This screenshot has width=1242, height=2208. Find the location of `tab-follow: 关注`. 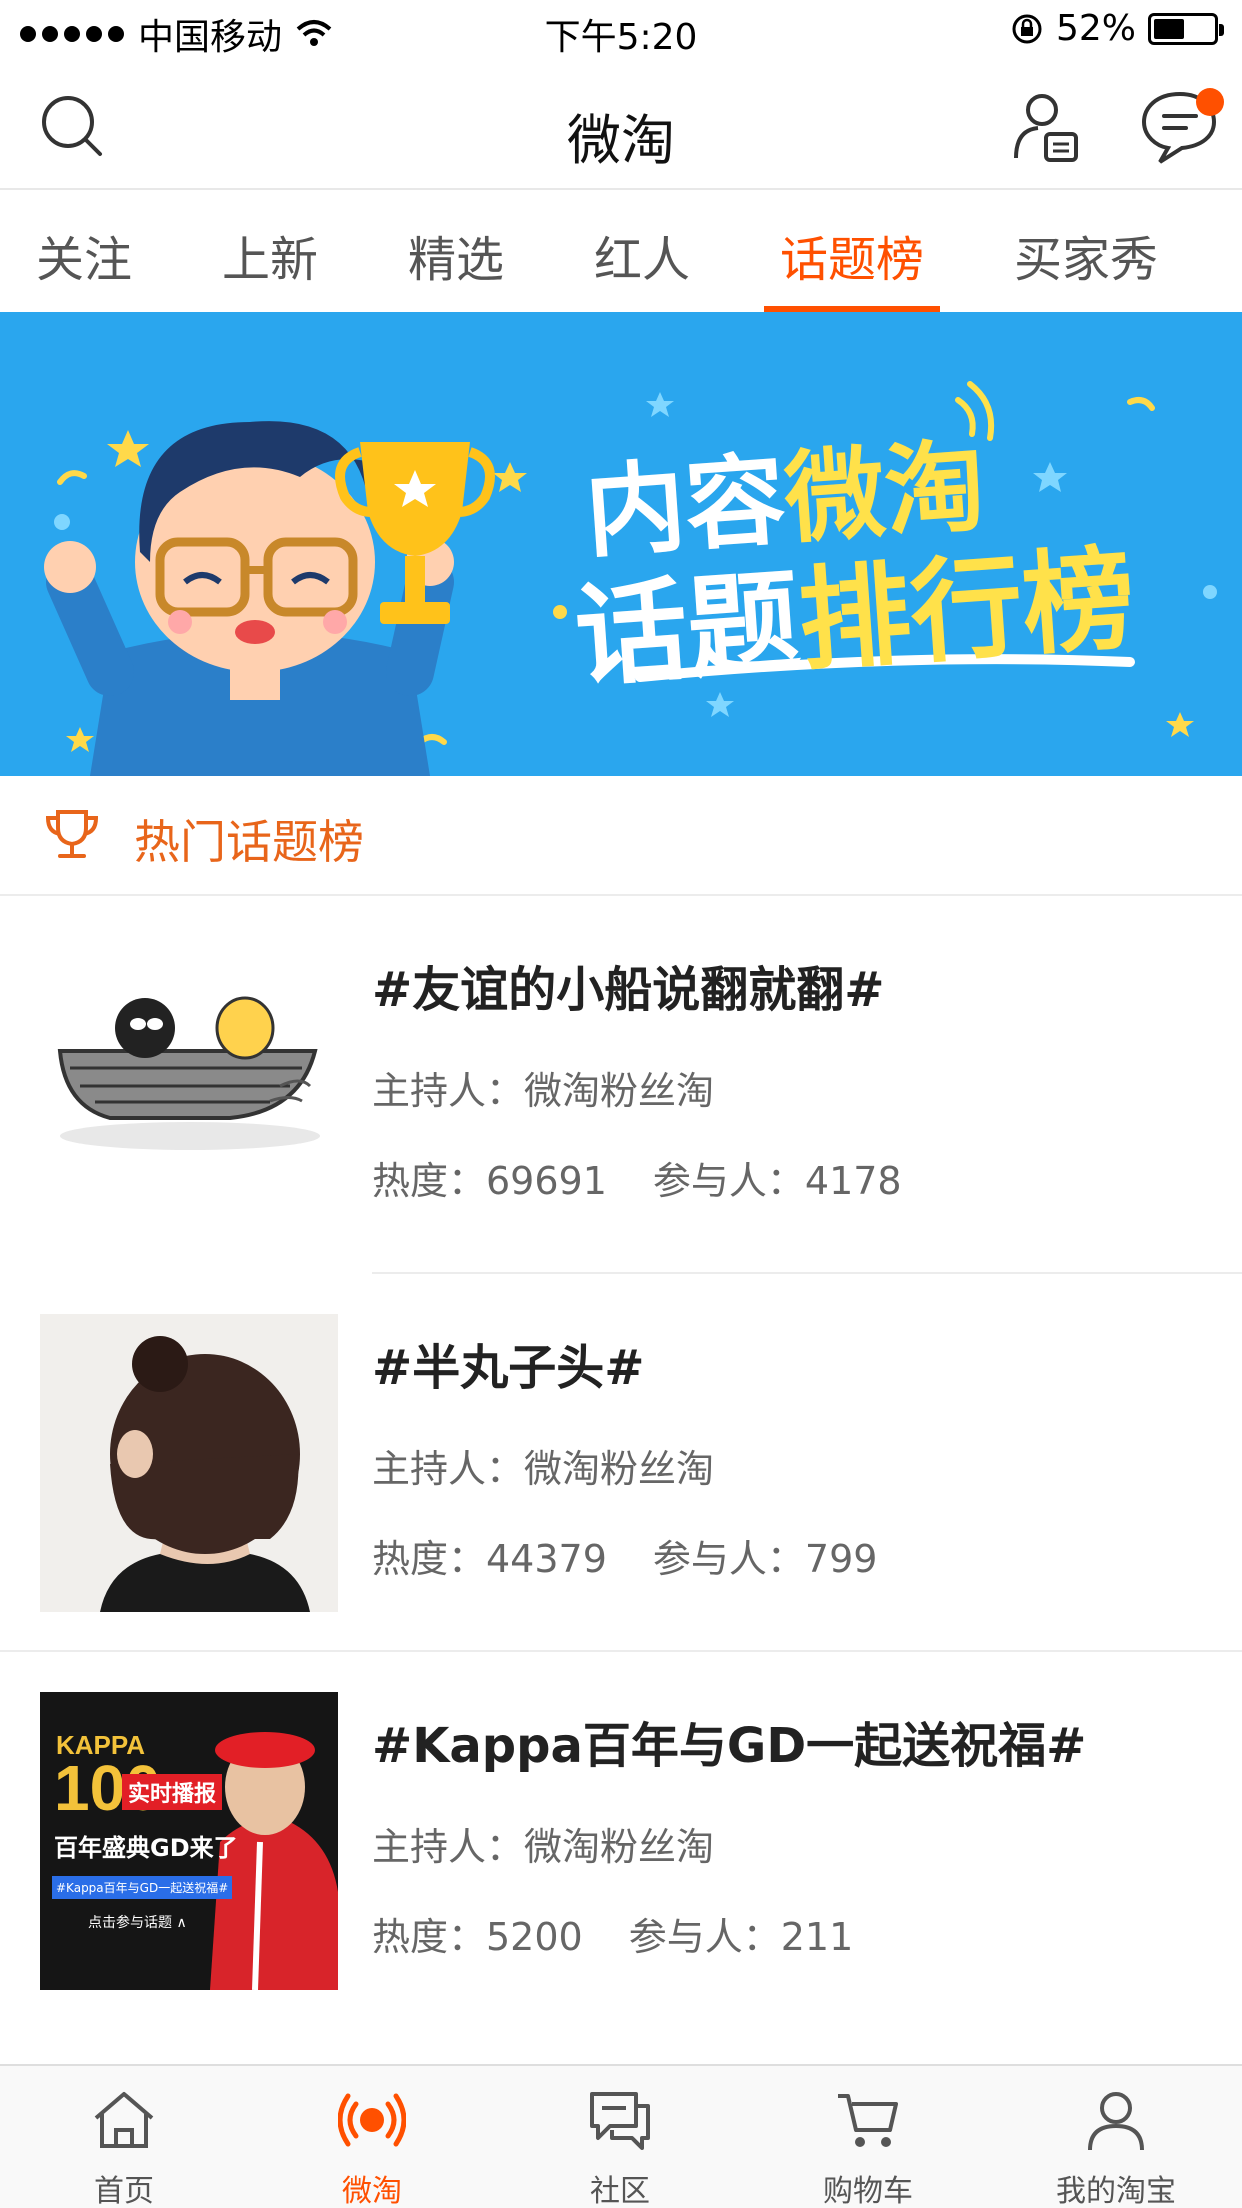

tab-follow: 关注 is located at coordinates (84, 255).